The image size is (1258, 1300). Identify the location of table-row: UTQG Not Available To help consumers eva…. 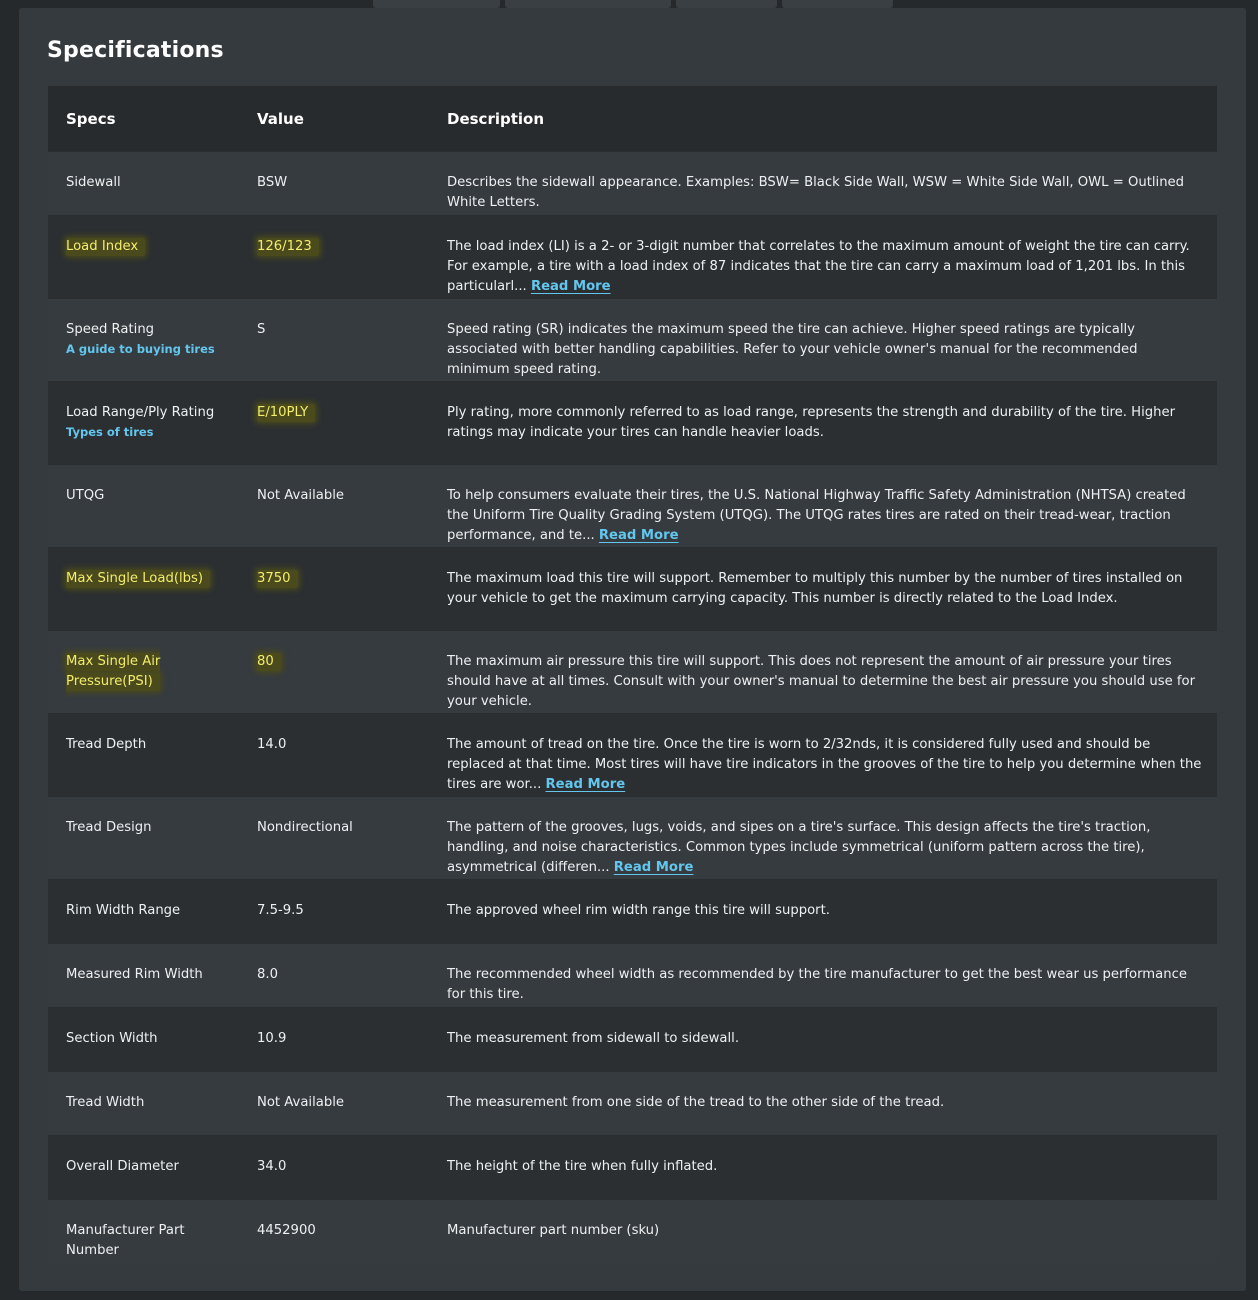
(632, 505).